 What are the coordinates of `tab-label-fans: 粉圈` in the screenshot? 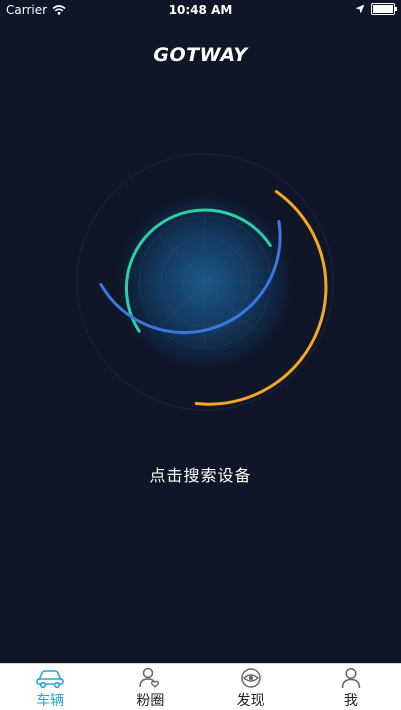 It's located at (150, 701).